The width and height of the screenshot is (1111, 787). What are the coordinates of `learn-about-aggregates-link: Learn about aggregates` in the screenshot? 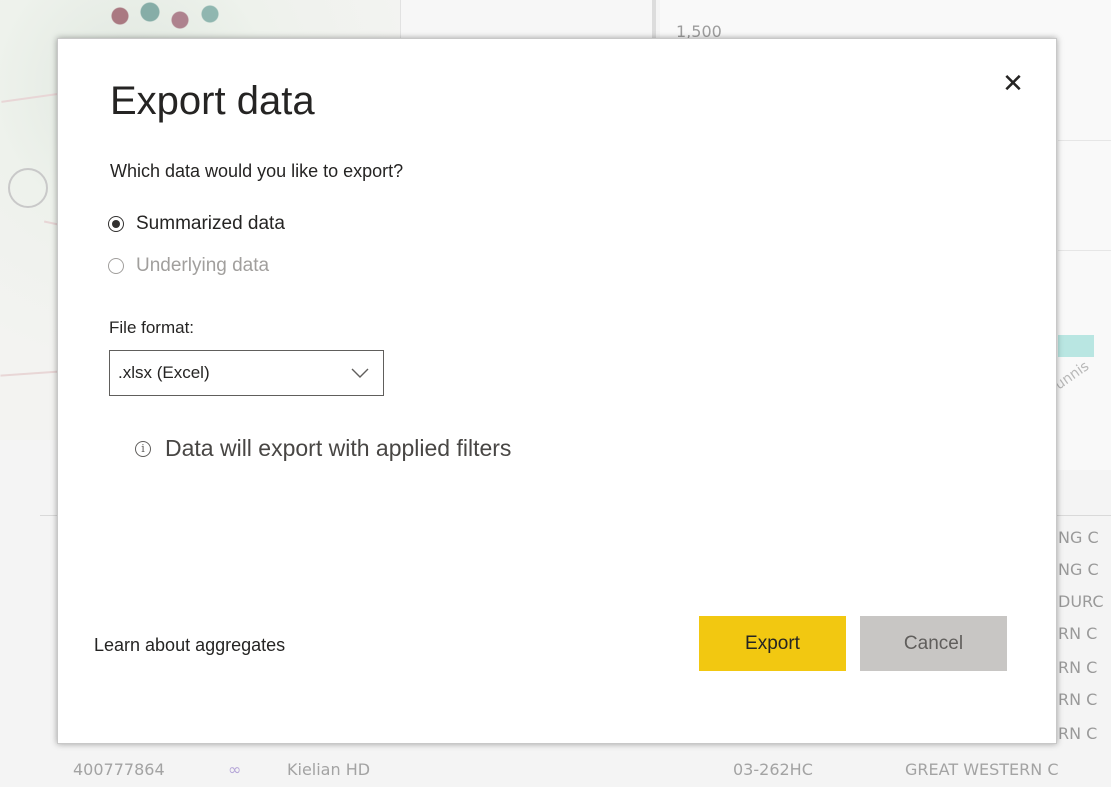 It's located at (189, 645).